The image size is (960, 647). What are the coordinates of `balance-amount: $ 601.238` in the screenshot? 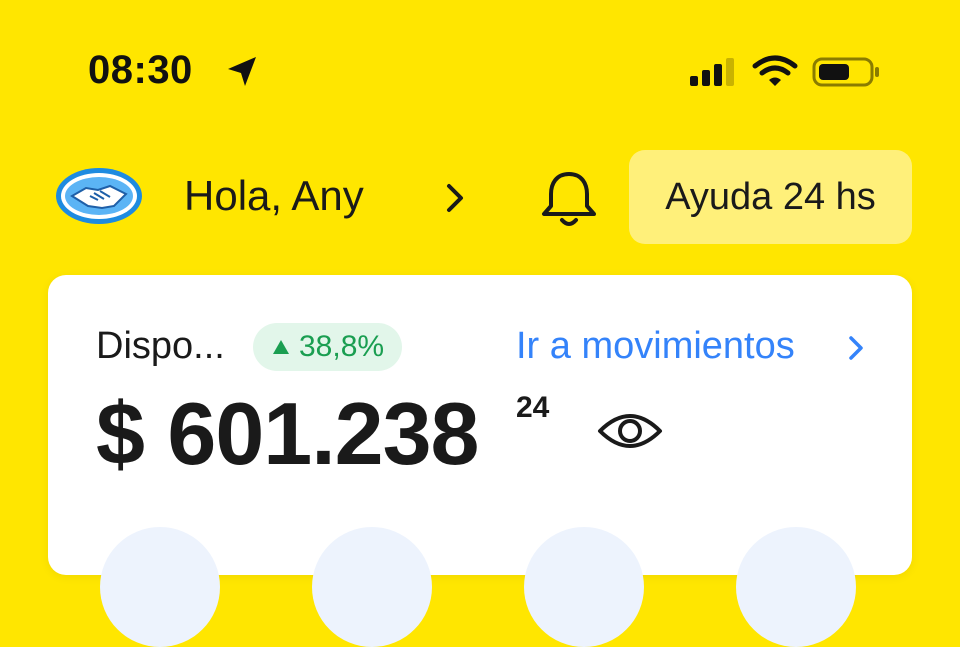 It's located at (287, 433).